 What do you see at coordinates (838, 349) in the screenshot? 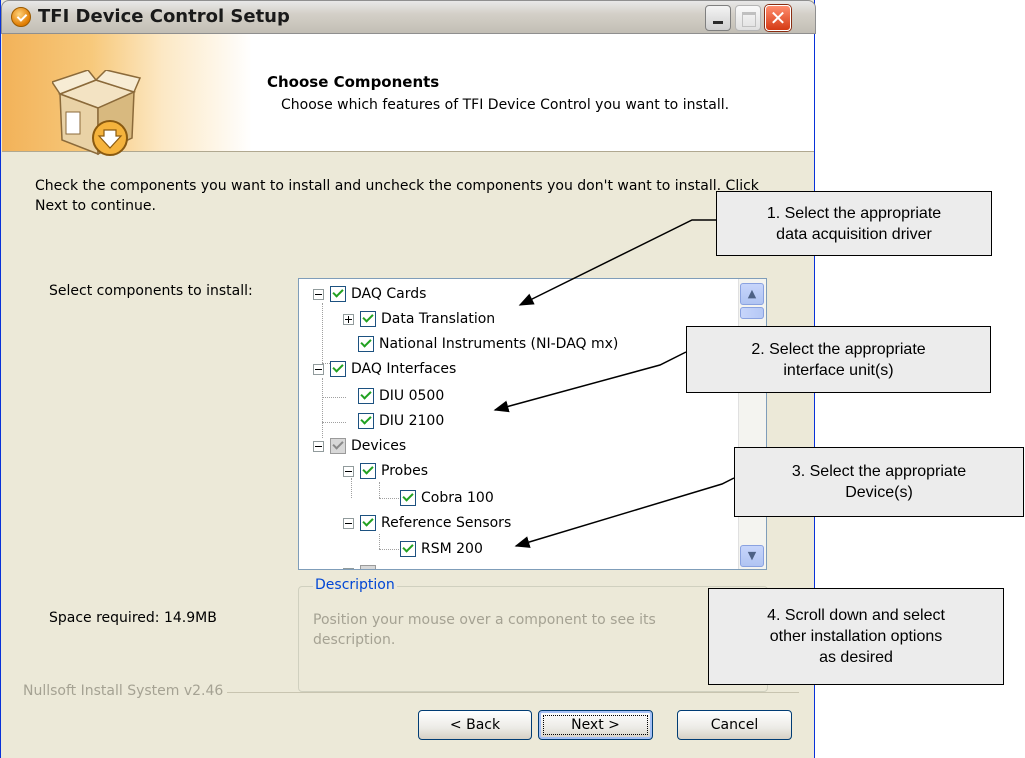
I see `callout-line: 2. Select the appropriate` at bounding box center [838, 349].